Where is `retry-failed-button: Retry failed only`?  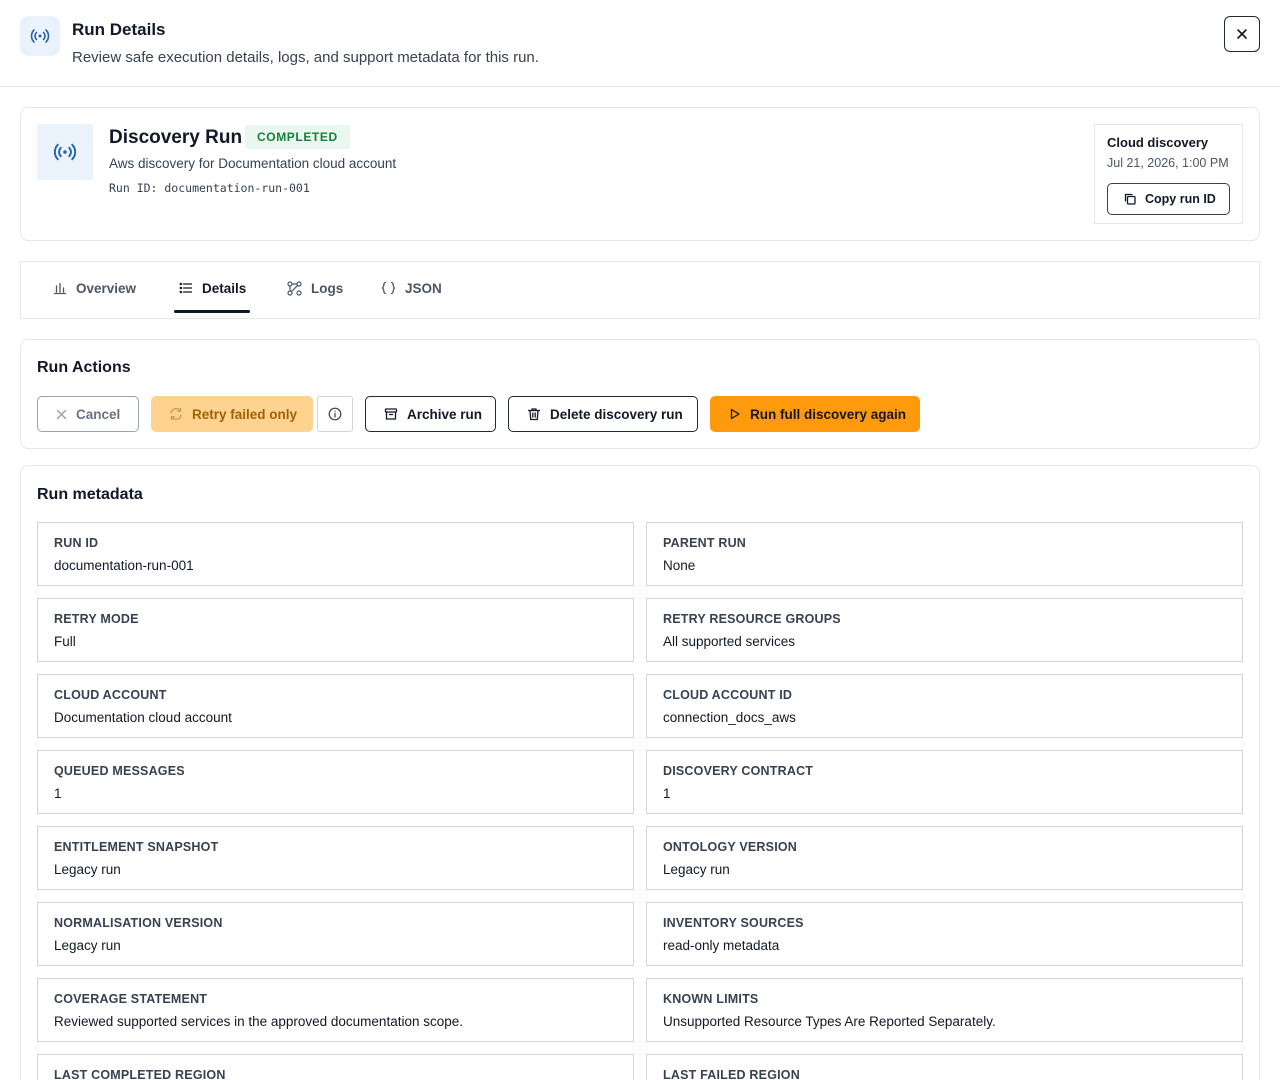
retry-failed-button: Retry failed only is located at coordinates (232, 414).